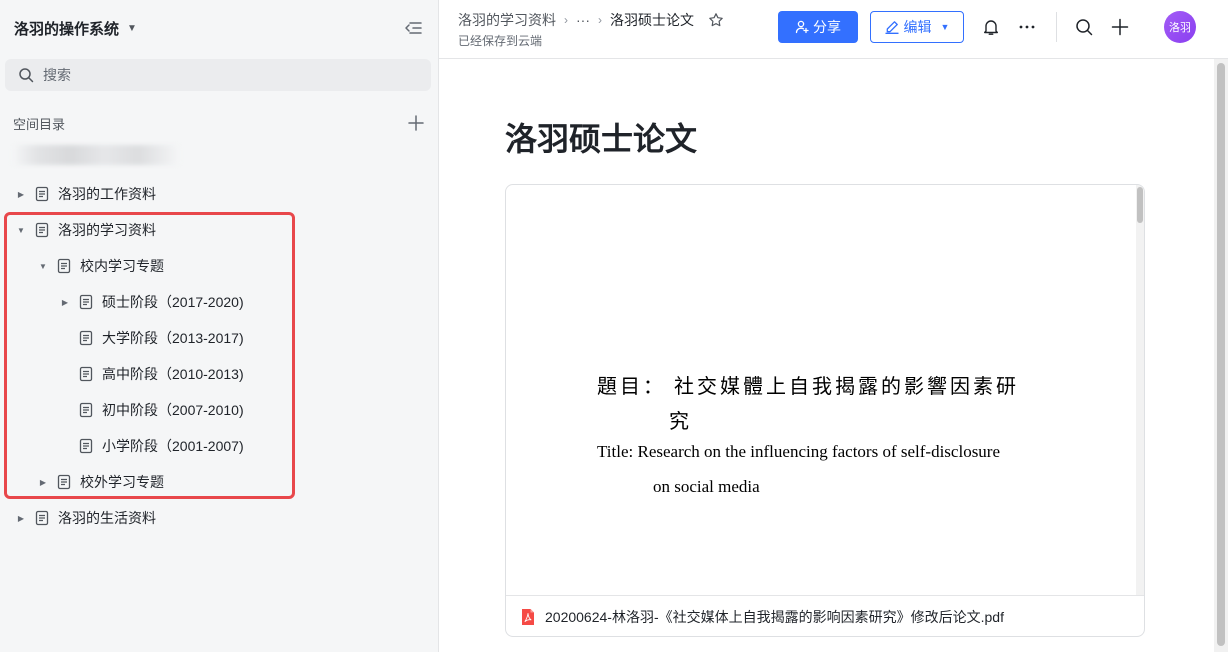 The height and width of the screenshot is (652, 1228). Describe the element at coordinates (122, 266) in the screenshot. I see `tree-item-label: 校内学习专题` at that location.